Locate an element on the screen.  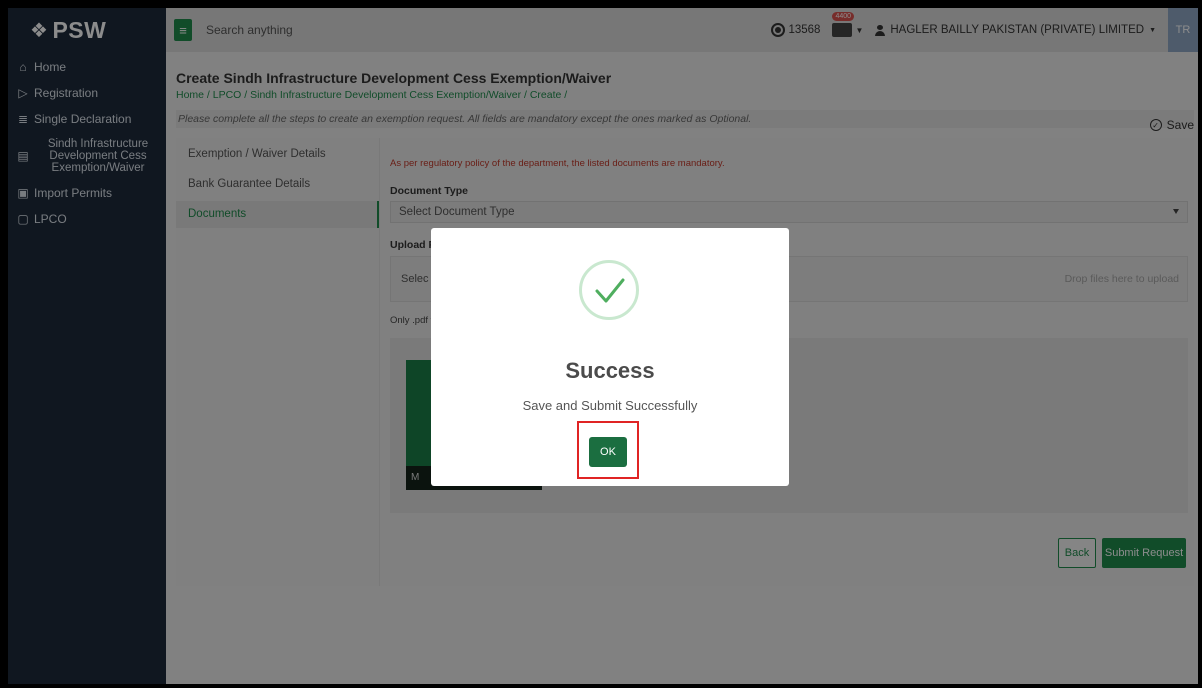
success-check-icon is located at coordinates (609, 290).